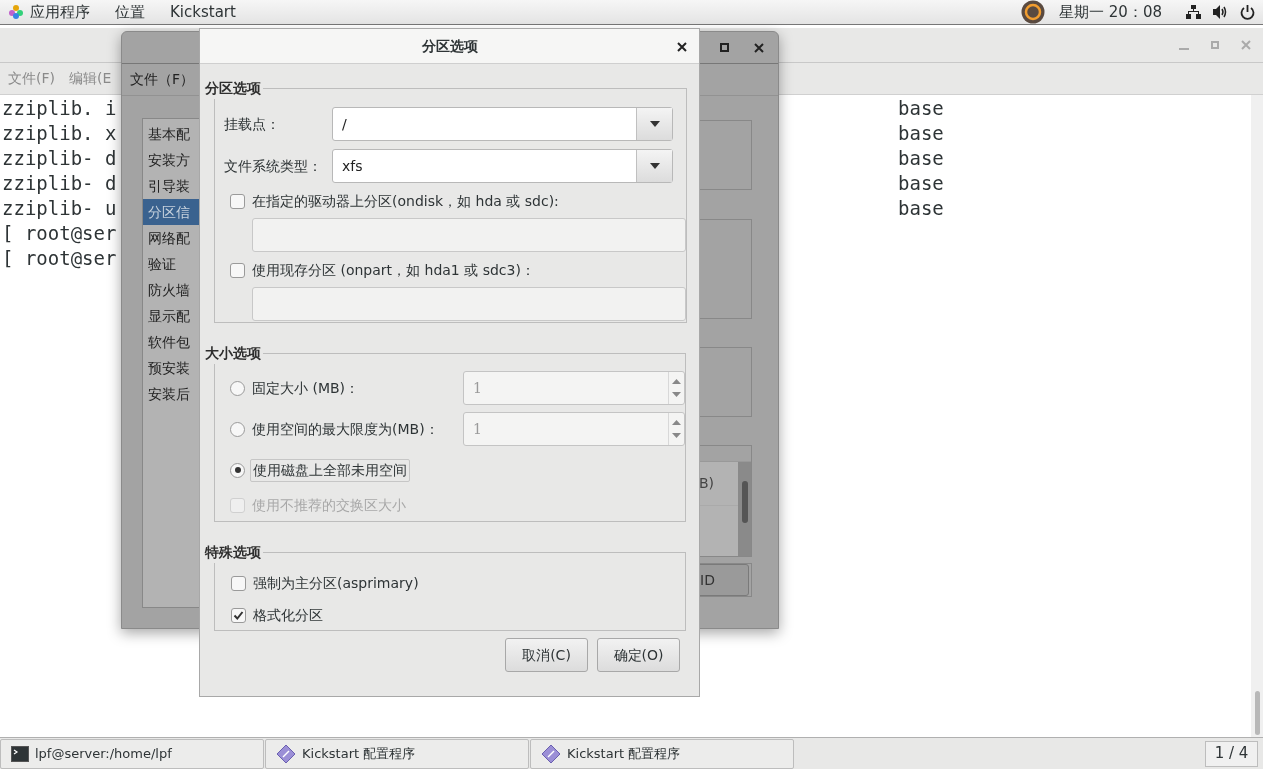 The width and height of the screenshot is (1263, 769). Describe the element at coordinates (59, 133) in the screenshot. I see `terminal-line: zziplib. x` at that location.